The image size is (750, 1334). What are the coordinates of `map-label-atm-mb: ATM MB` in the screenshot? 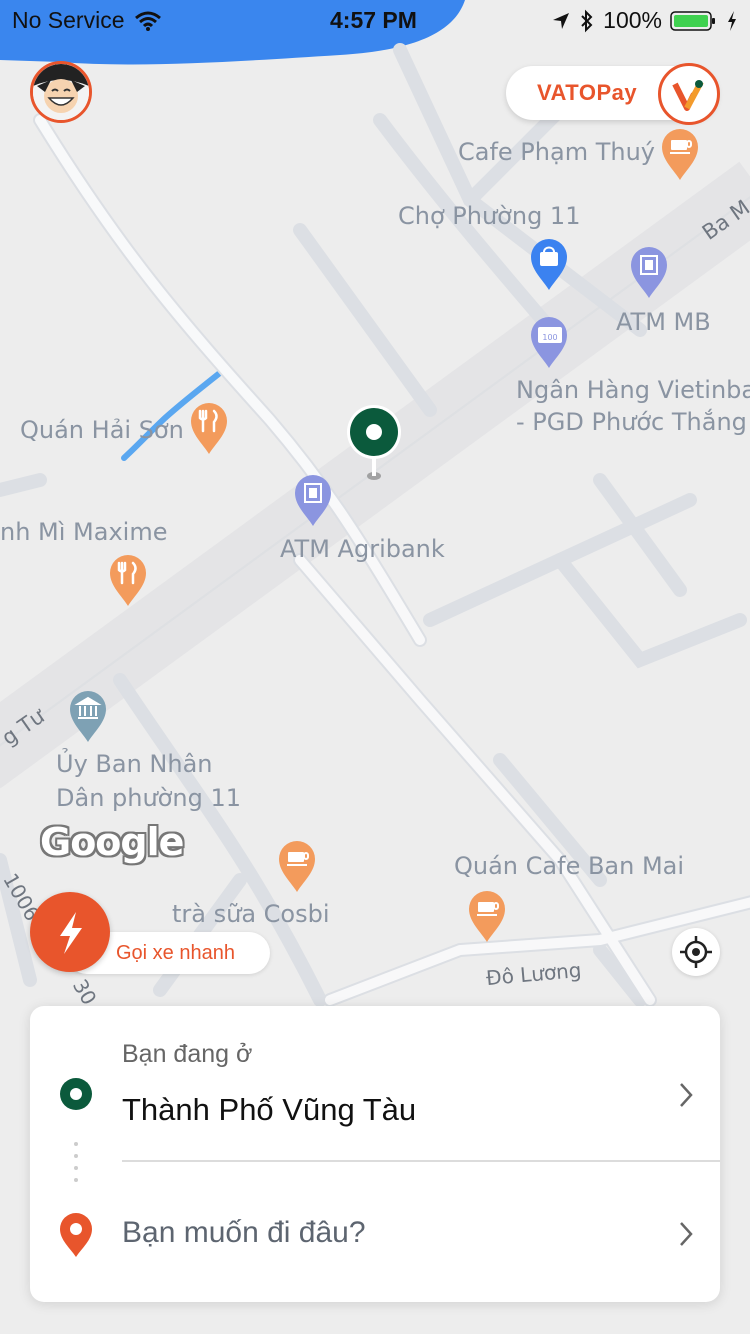 It's located at (663, 322).